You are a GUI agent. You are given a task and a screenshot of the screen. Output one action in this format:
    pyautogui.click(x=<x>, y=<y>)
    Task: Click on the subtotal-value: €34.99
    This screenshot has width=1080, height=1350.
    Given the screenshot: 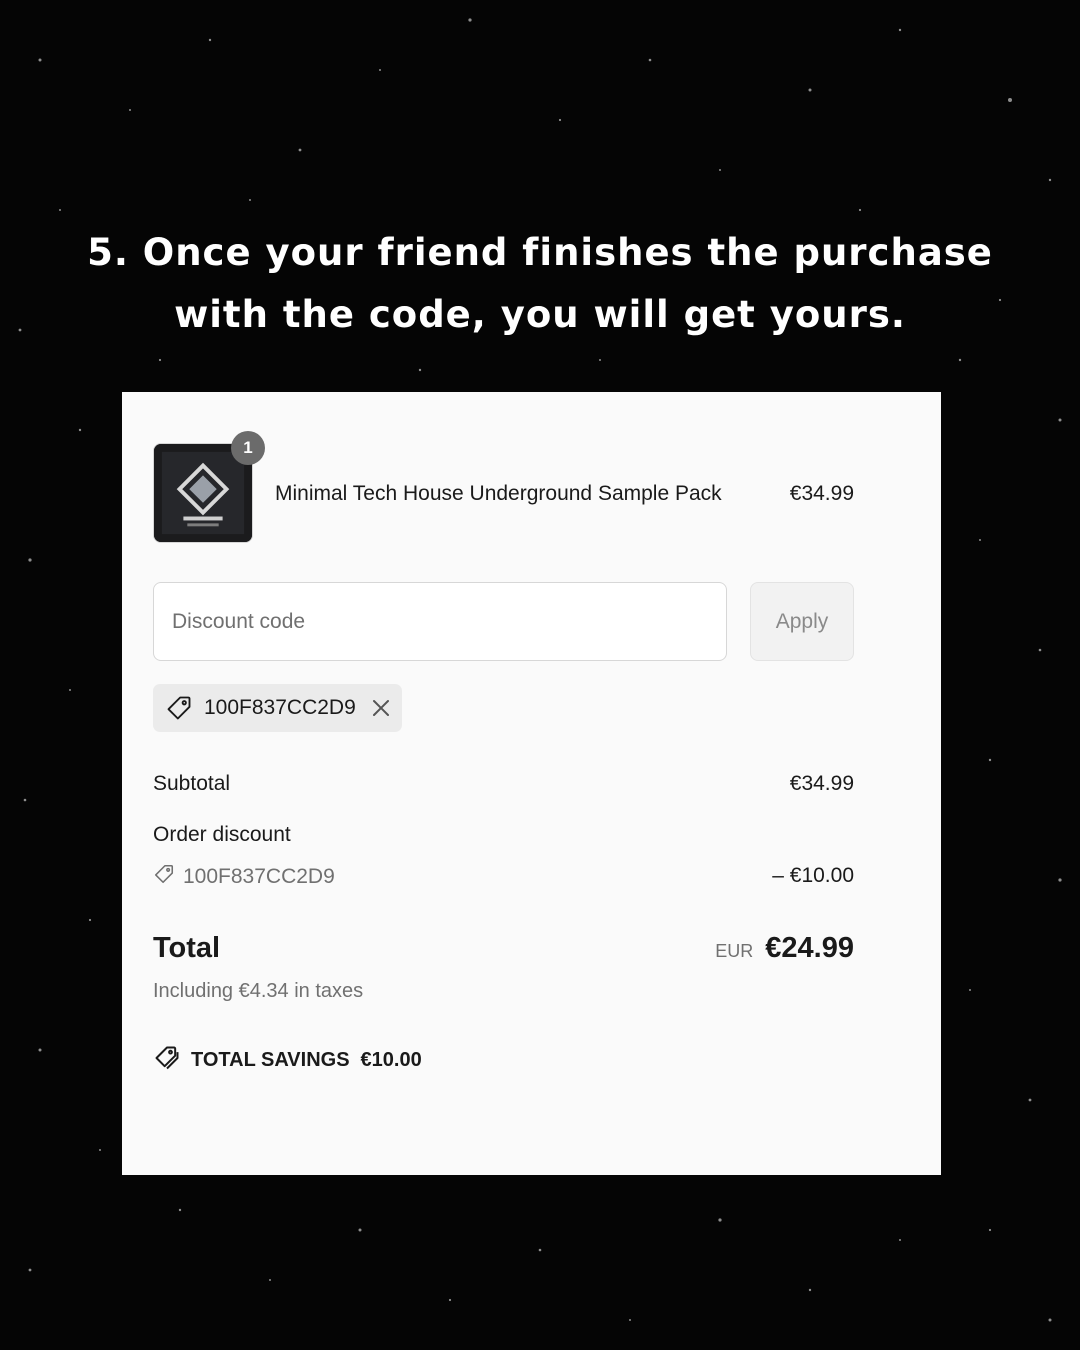 What is the action you would take?
    pyautogui.click(x=821, y=783)
    